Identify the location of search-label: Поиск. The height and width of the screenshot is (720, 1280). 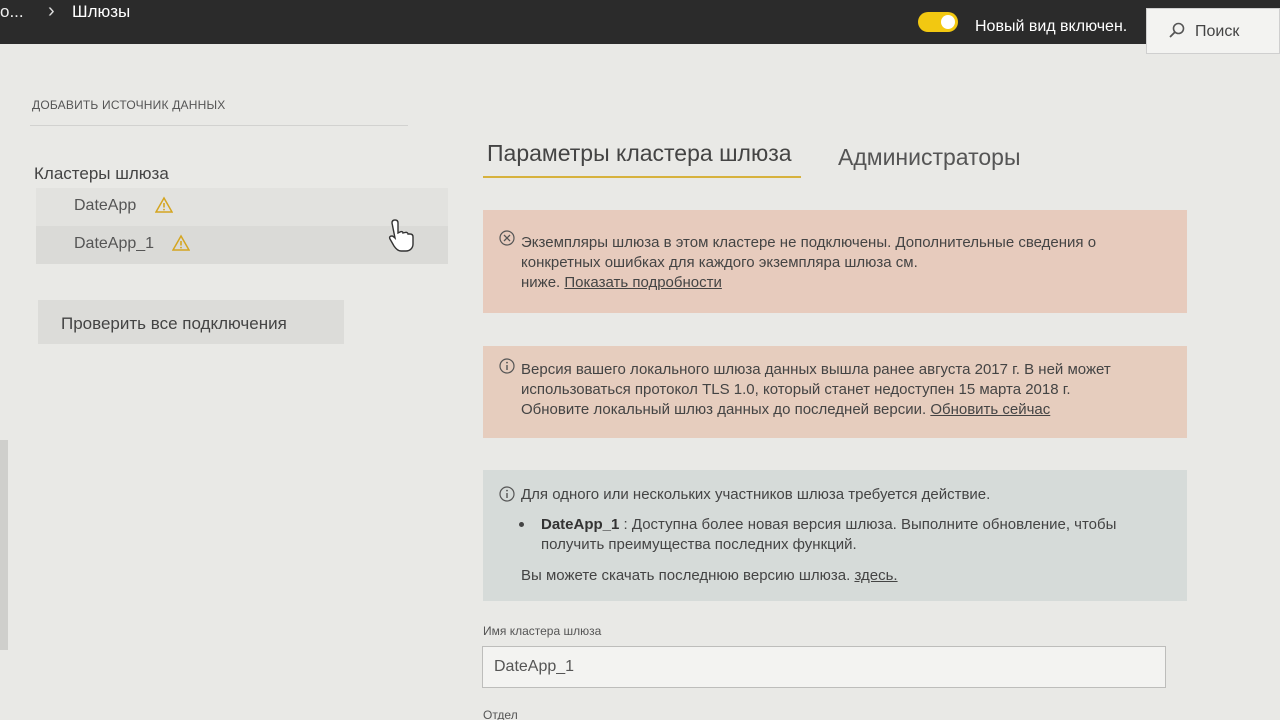
(1217, 31).